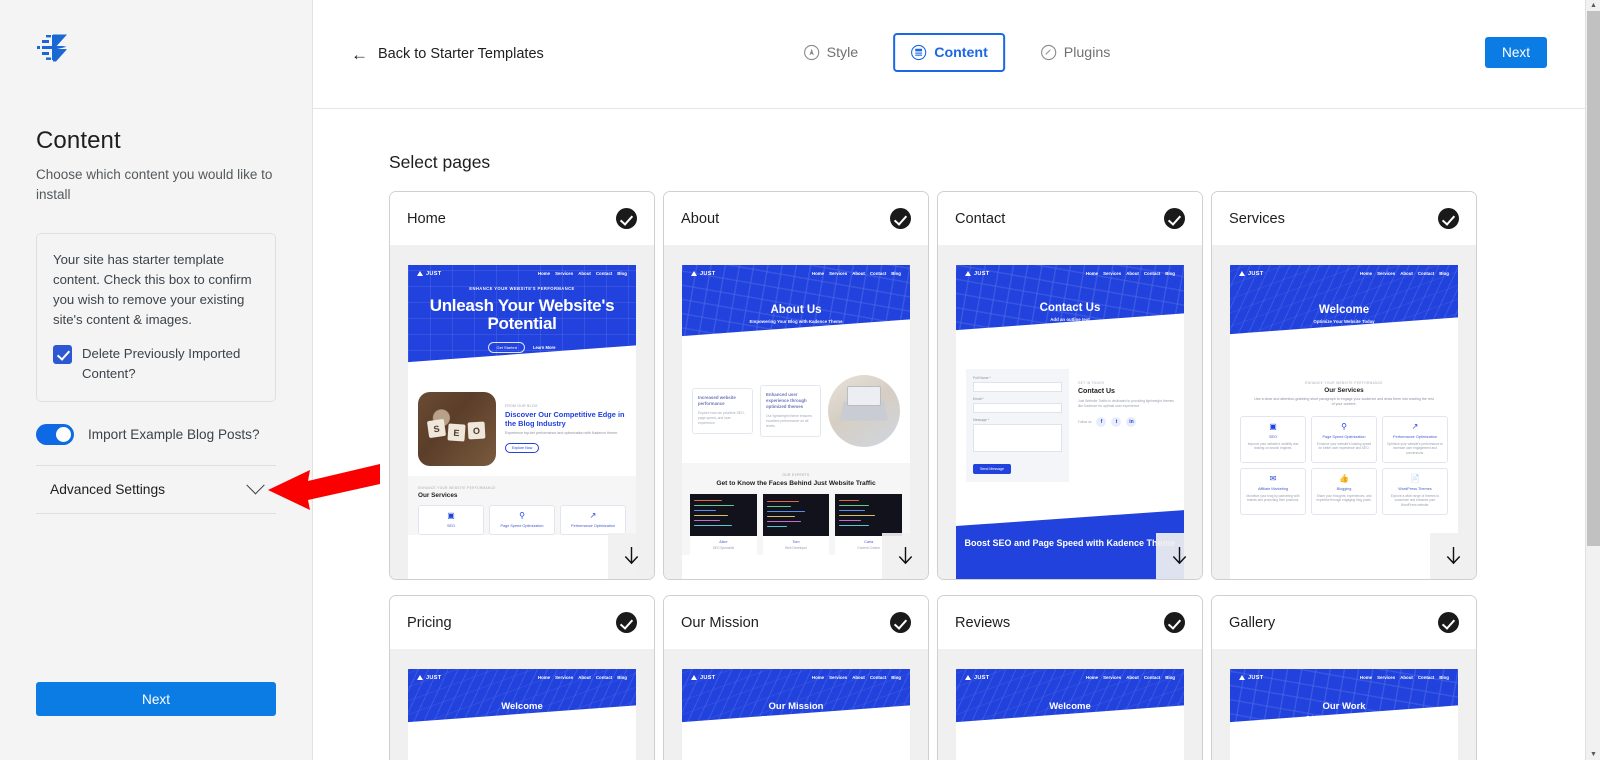 This screenshot has width=1600, height=760. What do you see at coordinates (457, 429) in the screenshot?
I see `thumb-seo-image: S E O` at bounding box center [457, 429].